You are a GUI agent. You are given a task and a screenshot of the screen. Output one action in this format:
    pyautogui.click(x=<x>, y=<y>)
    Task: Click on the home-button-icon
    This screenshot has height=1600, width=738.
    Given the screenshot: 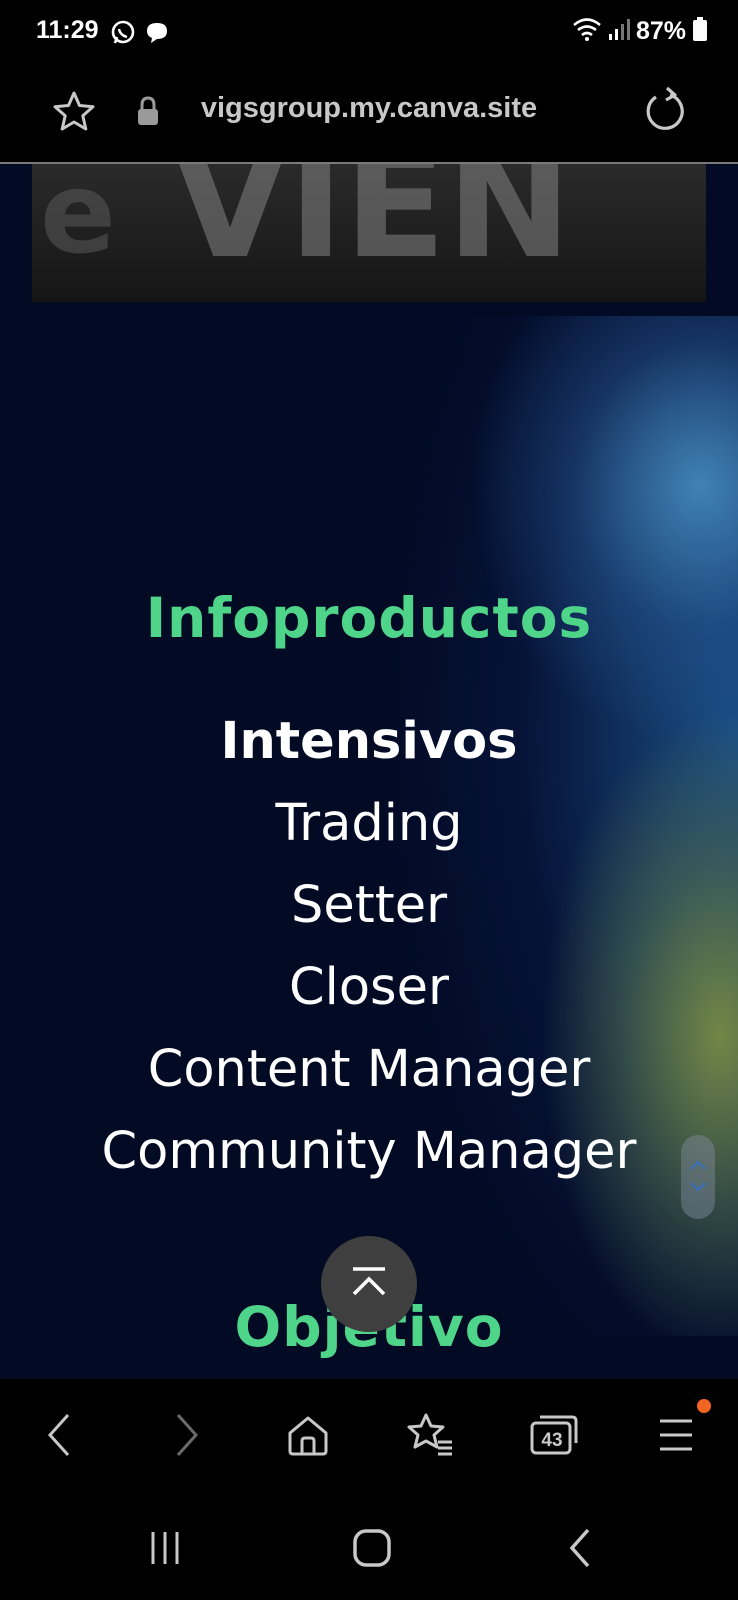 What is the action you would take?
    pyautogui.click(x=372, y=1548)
    